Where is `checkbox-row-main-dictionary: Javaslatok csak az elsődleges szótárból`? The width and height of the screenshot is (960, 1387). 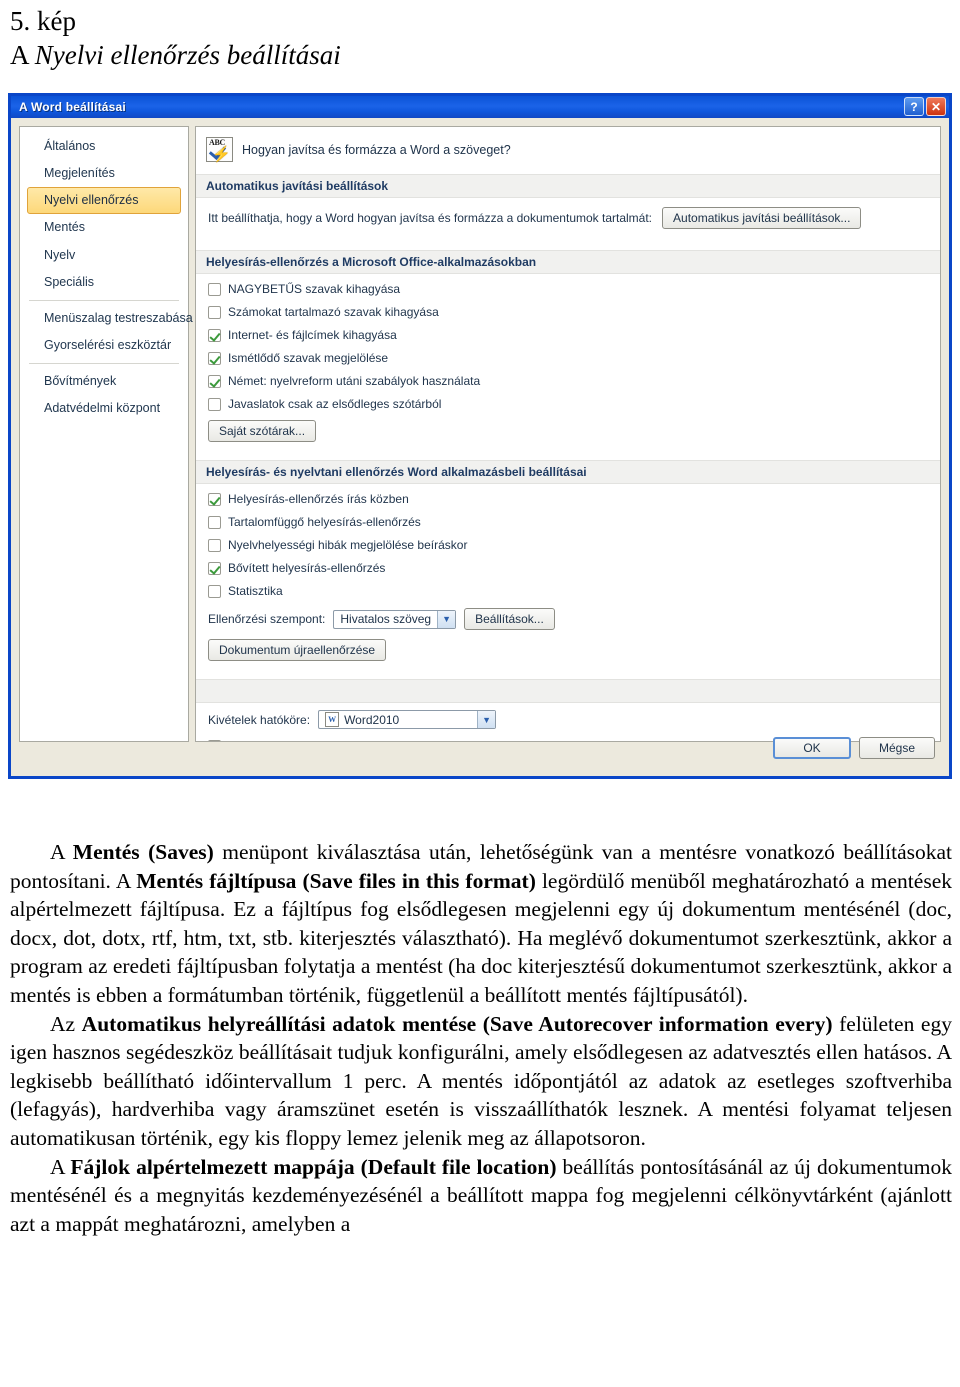 checkbox-row-main-dictionary: Javaslatok csak az elsődleges szótárból is located at coordinates (574, 404).